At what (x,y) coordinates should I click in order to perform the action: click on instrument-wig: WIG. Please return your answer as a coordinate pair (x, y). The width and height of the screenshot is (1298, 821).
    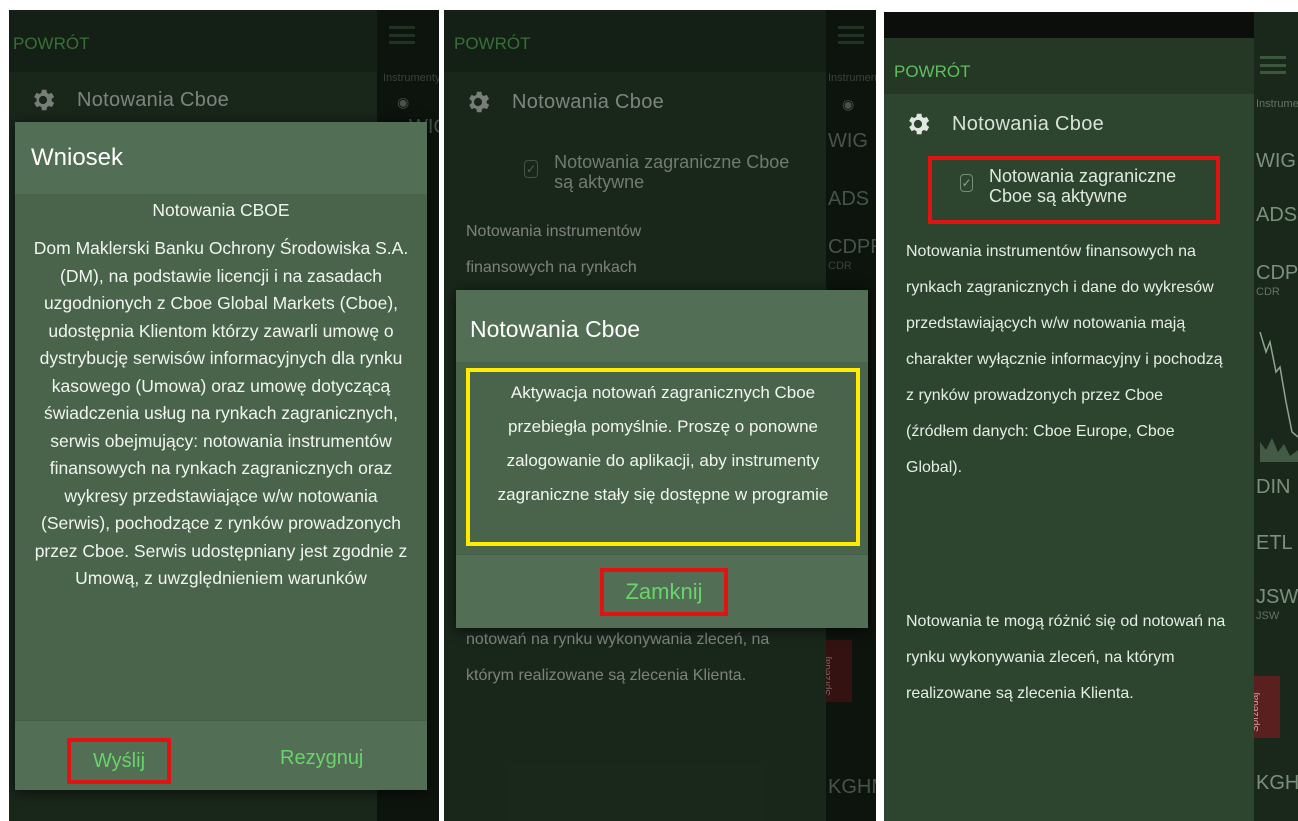
    Looking at the image, I should click on (1276, 161).